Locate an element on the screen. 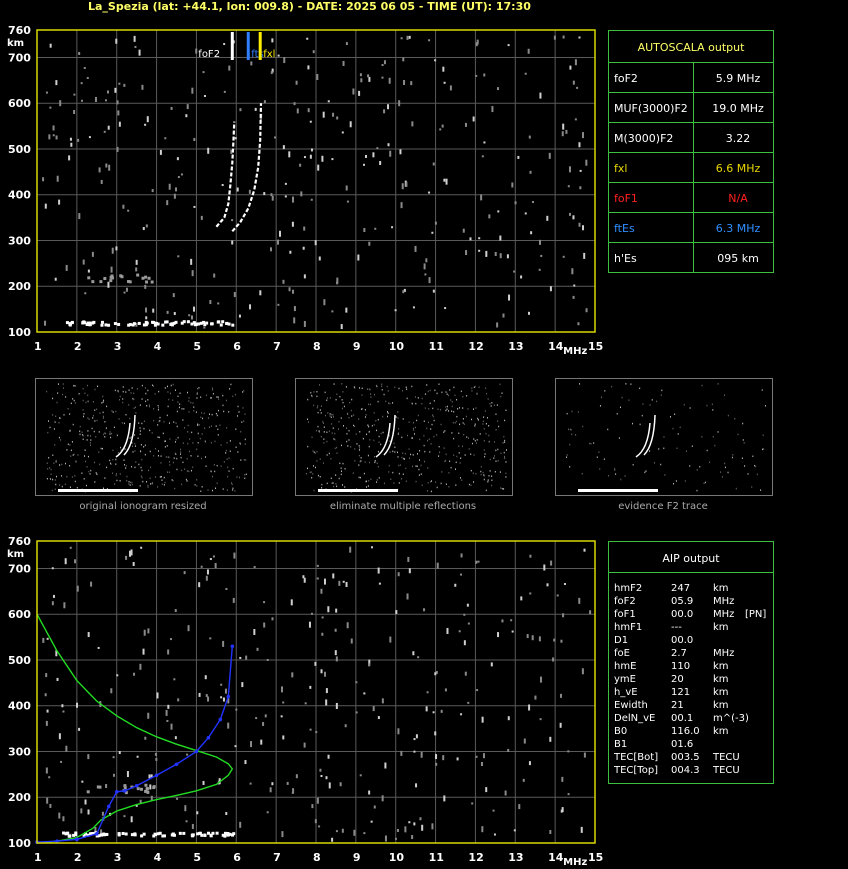 The image size is (848, 869). aip-cell-a: TEC[Bot] is located at coordinates (636, 757).